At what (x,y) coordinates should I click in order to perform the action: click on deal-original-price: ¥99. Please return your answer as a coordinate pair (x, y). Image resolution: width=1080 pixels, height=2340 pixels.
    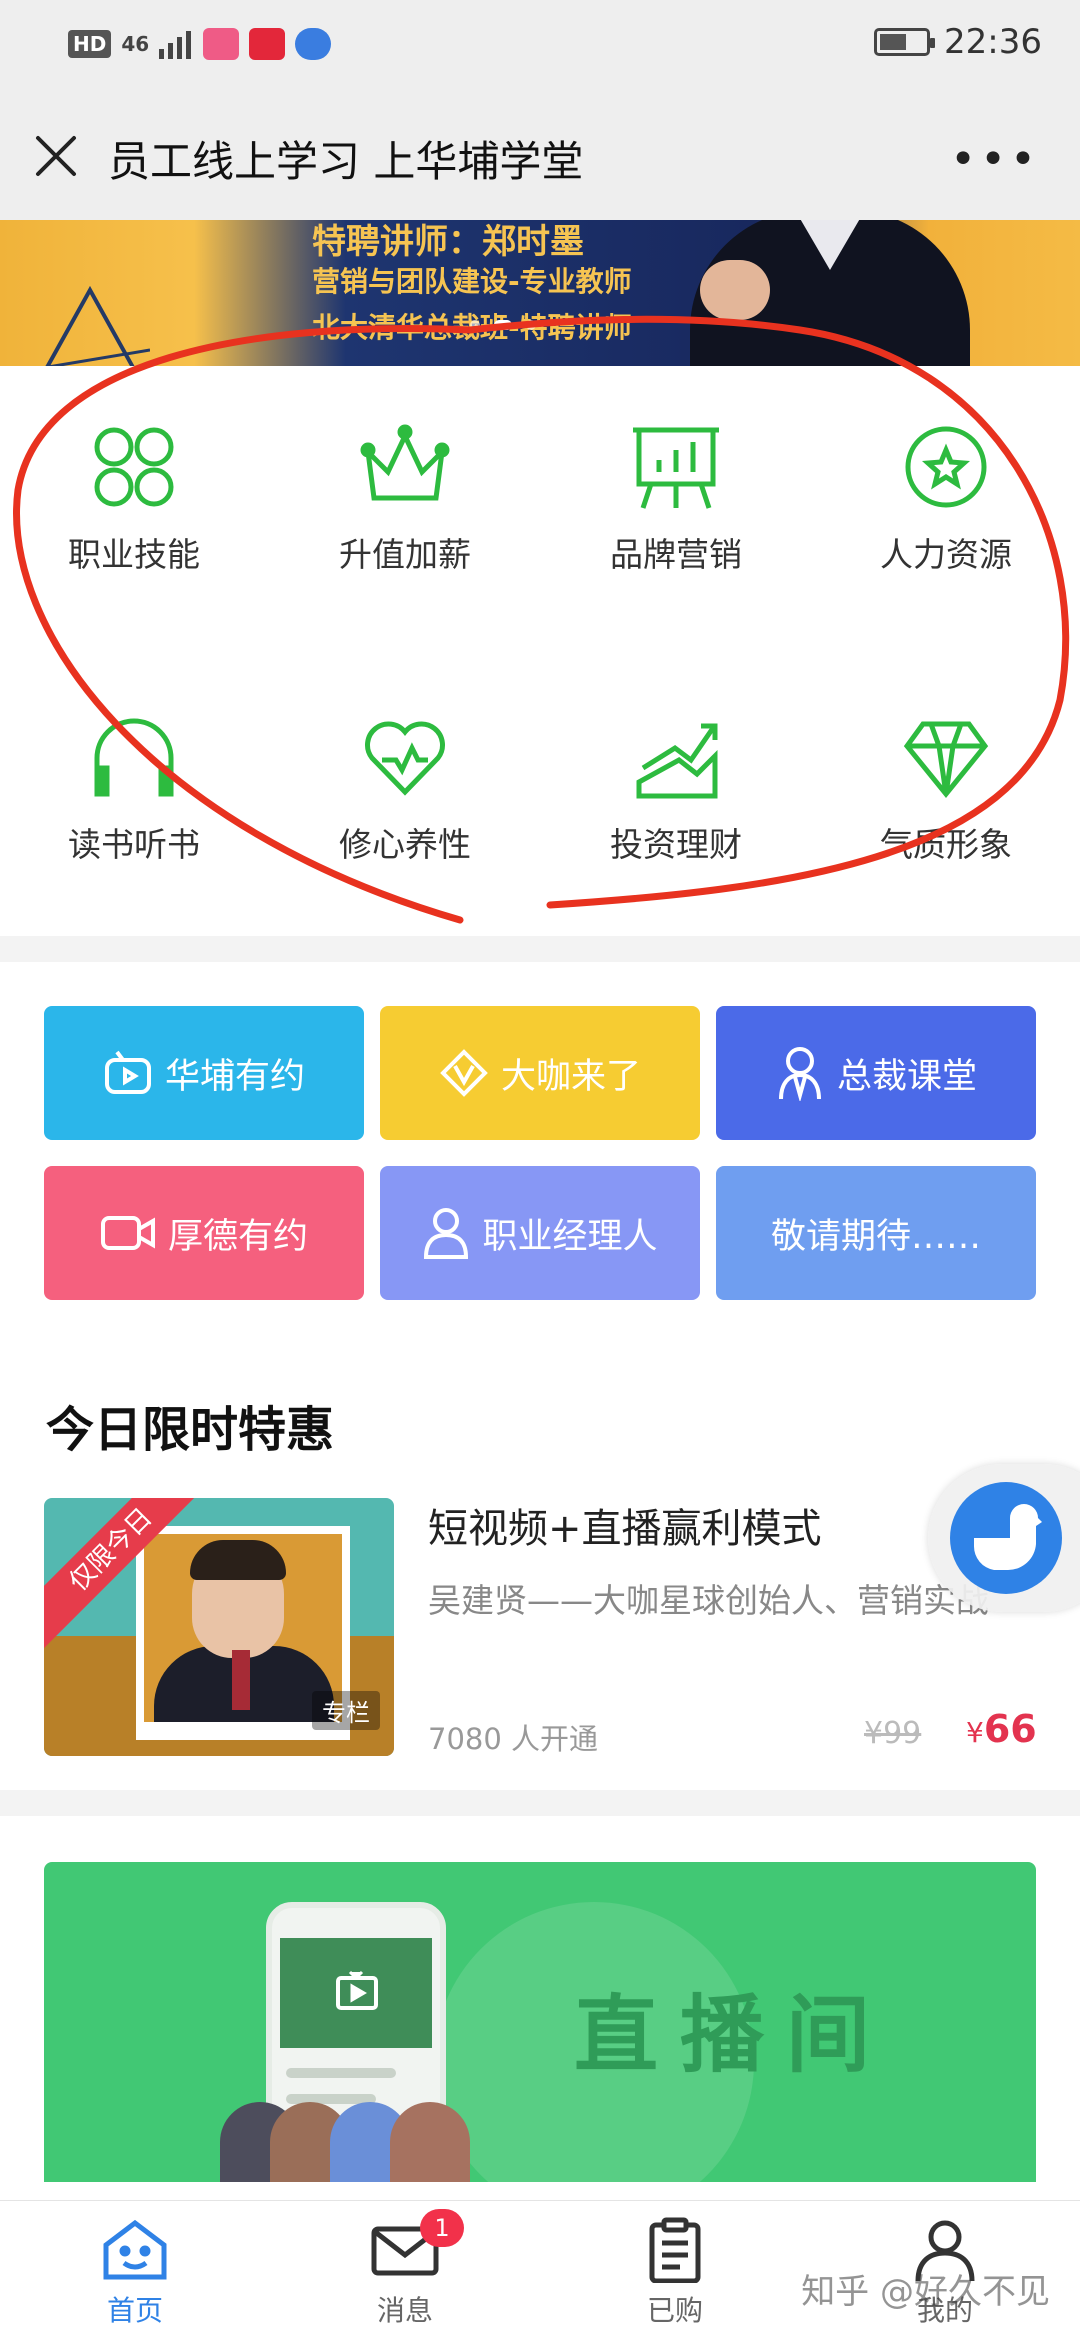
    Looking at the image, I should click on (893, 1733).